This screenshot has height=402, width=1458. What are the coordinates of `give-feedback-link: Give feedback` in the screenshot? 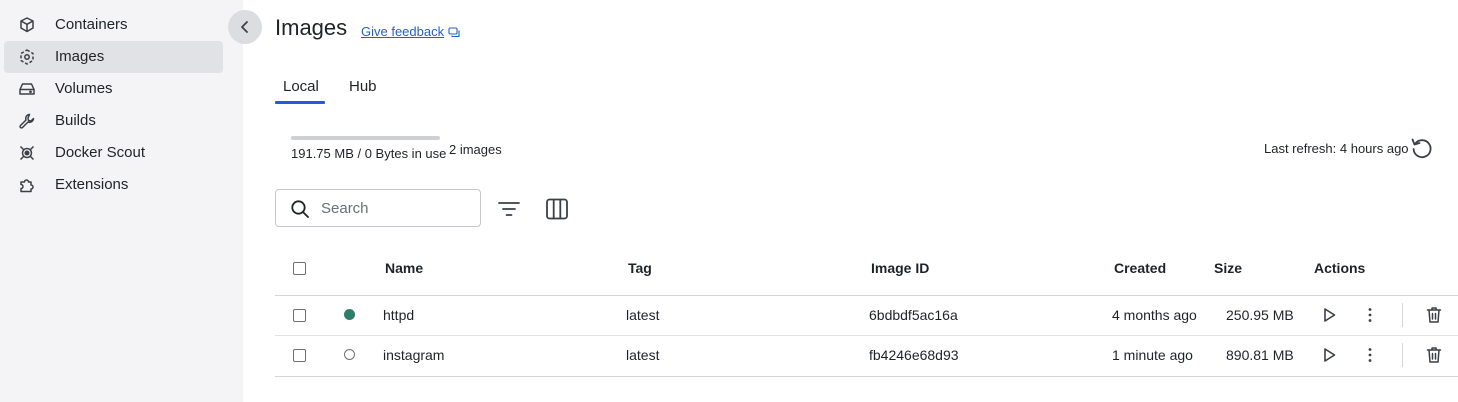 It's located at (410, 31).